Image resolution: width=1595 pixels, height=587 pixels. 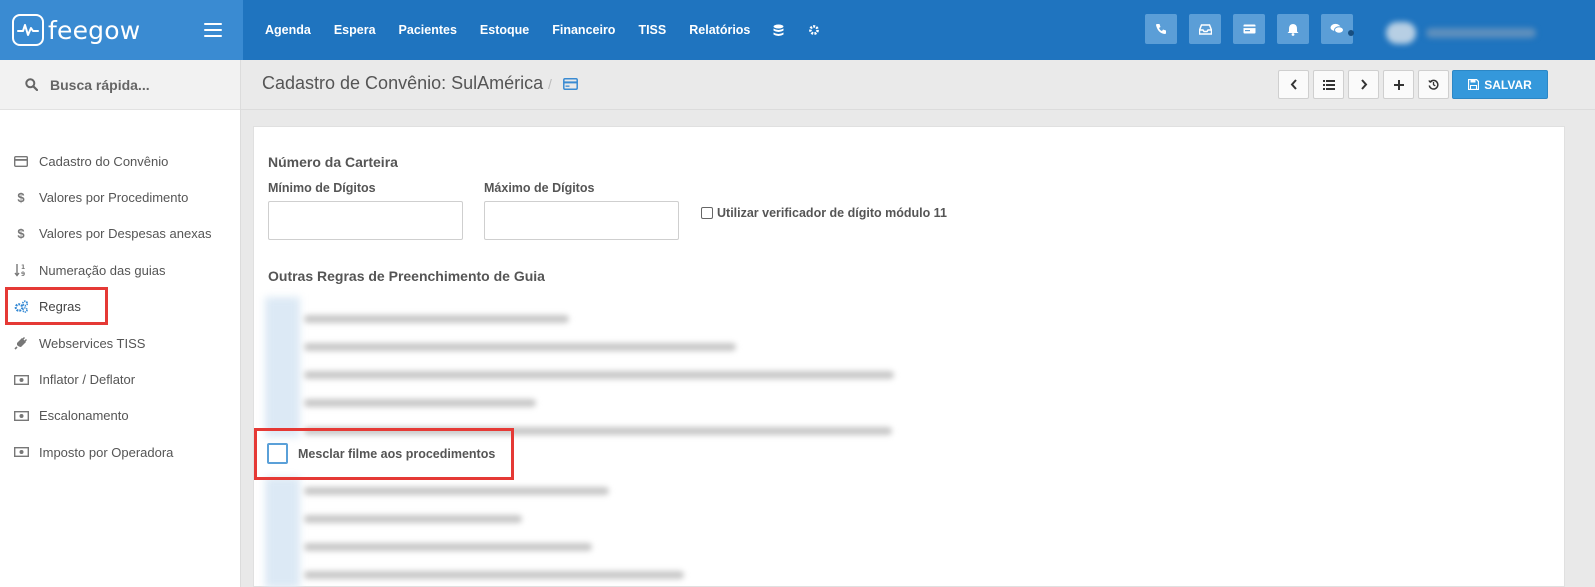 I want to click on brand-area: feegow, so click(x=121, y=30).